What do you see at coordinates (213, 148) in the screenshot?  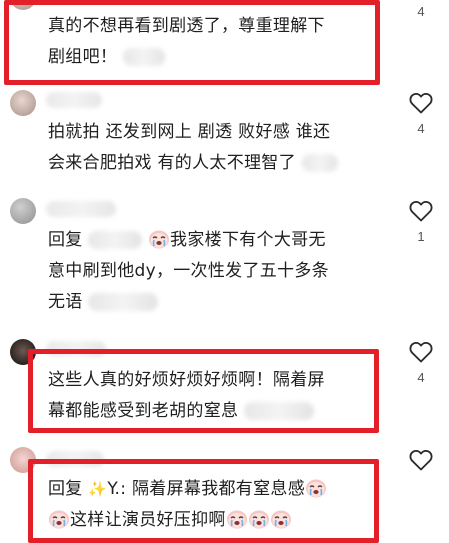 I see `comment-text: 拍就拍 还发到网上 剧透 败好感 谁还 会来合肥拍戏 有的人太不理智了` at bounding box center [213, 148].